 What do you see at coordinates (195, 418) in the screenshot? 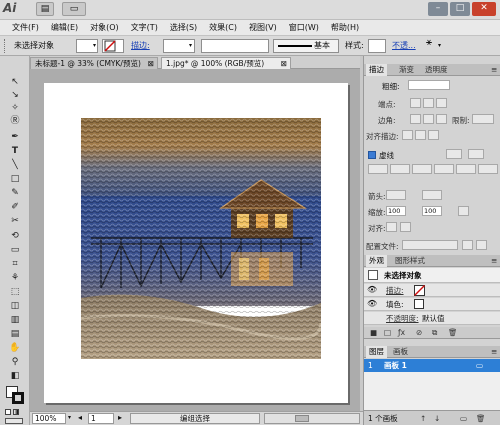
I see `current-tool-display: 编组选择` at bounding box center [195, 418].